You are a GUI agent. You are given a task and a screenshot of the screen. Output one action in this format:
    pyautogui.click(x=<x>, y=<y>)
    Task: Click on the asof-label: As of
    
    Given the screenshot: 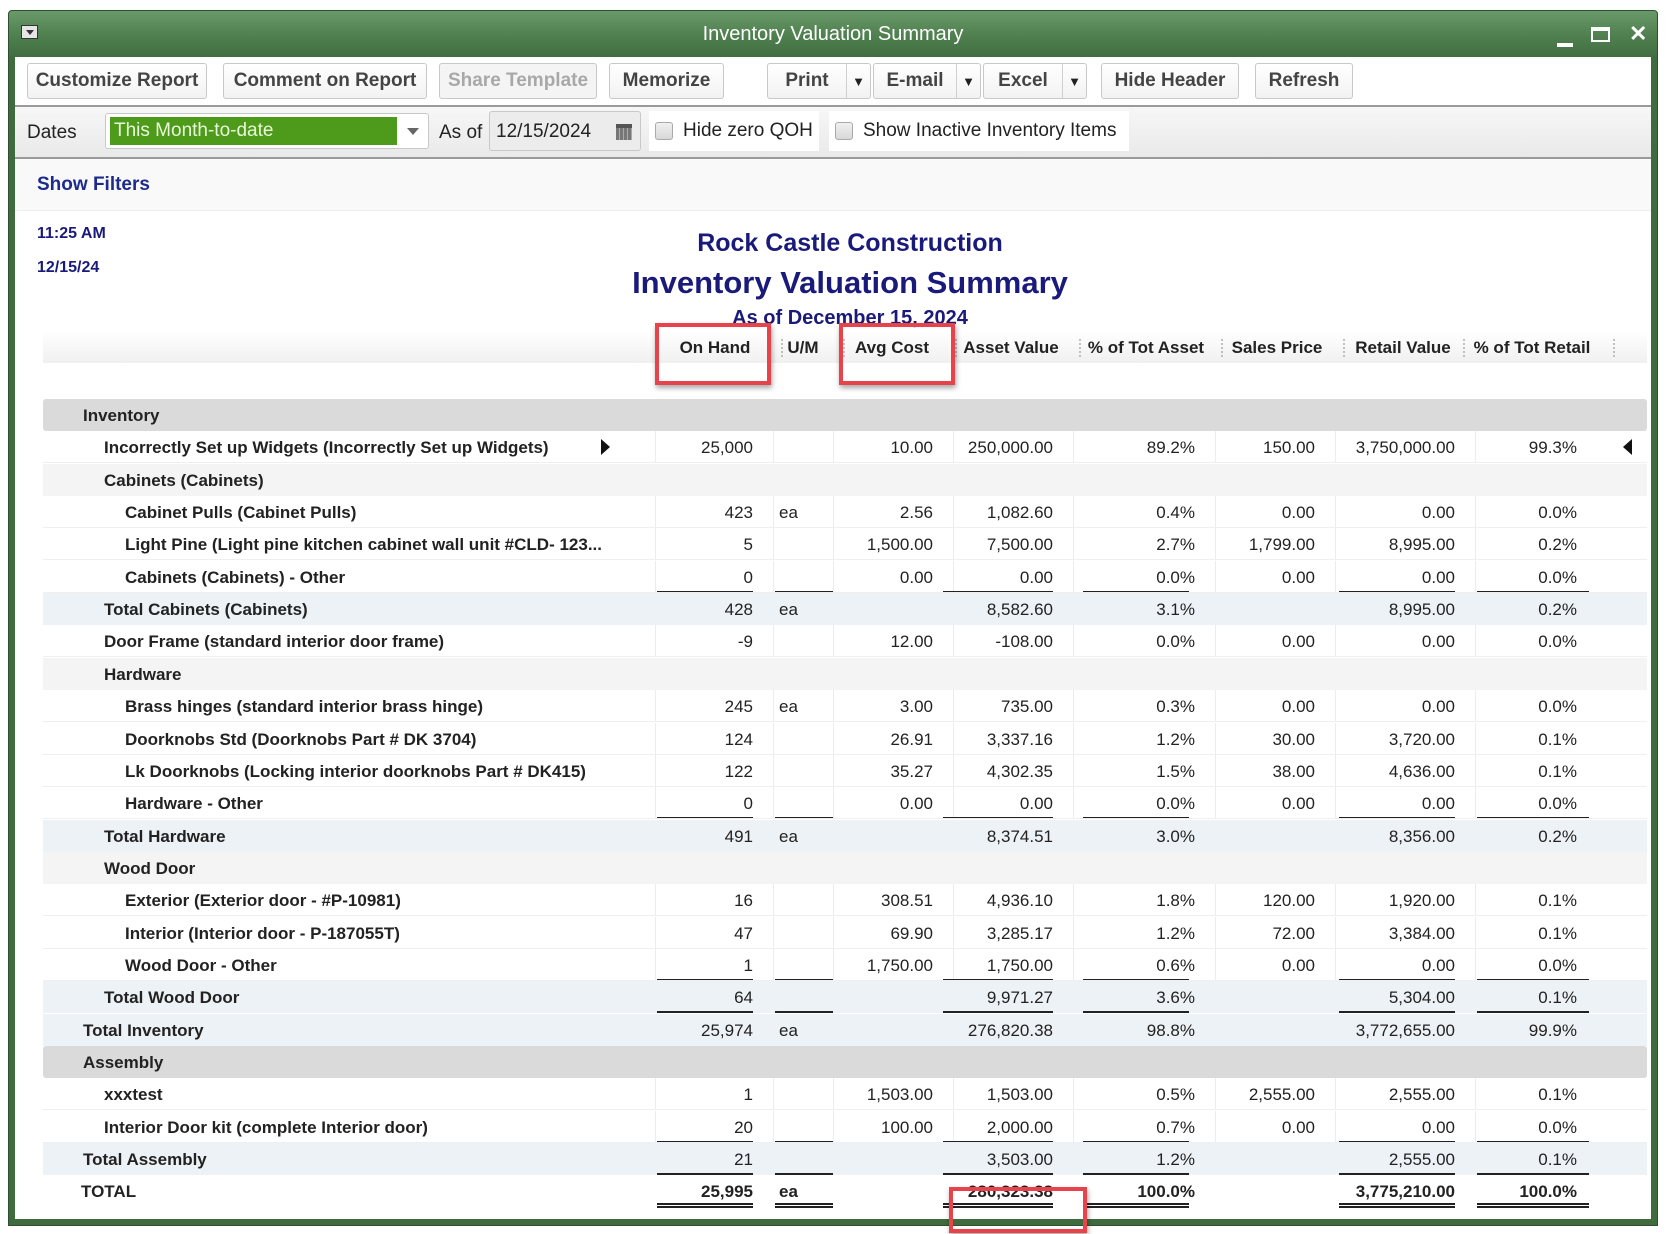 What is the action you would take?
    pyautogui.click(x=461, y=132)
    